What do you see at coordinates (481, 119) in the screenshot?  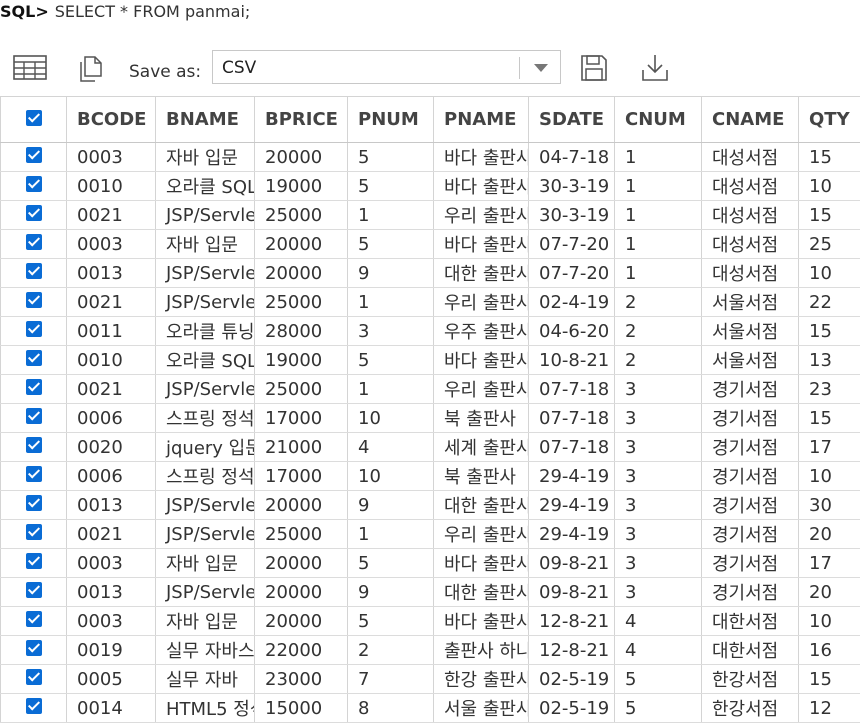 I see `column-header-pname: PNAME` at bounding box center [481, 119].